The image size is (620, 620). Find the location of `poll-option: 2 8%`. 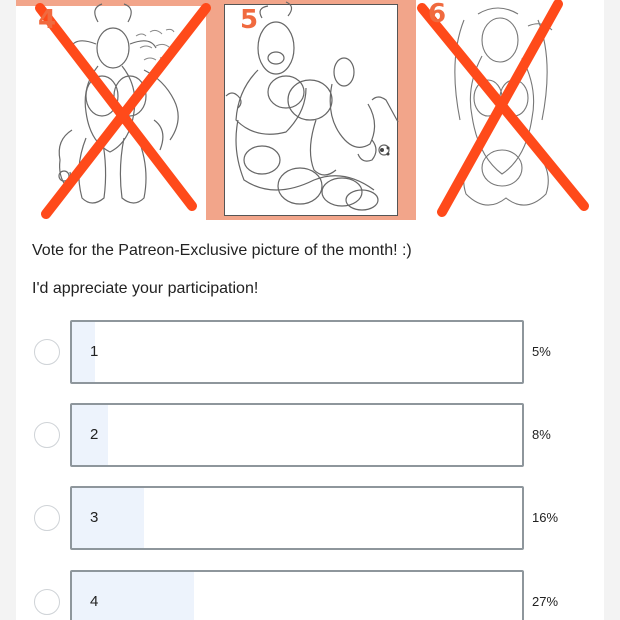

poll-option: 2 8% is located at coordinates (310, 436).